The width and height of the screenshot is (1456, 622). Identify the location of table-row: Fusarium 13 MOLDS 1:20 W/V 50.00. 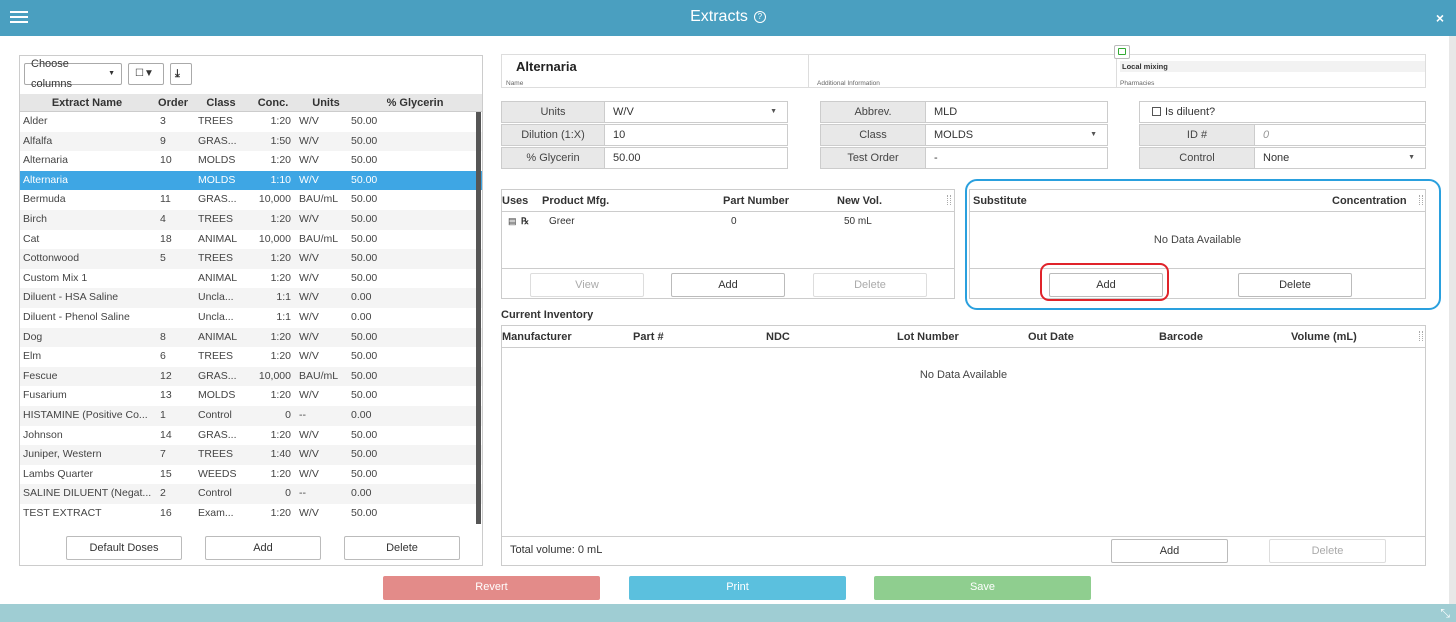
(251, 396).